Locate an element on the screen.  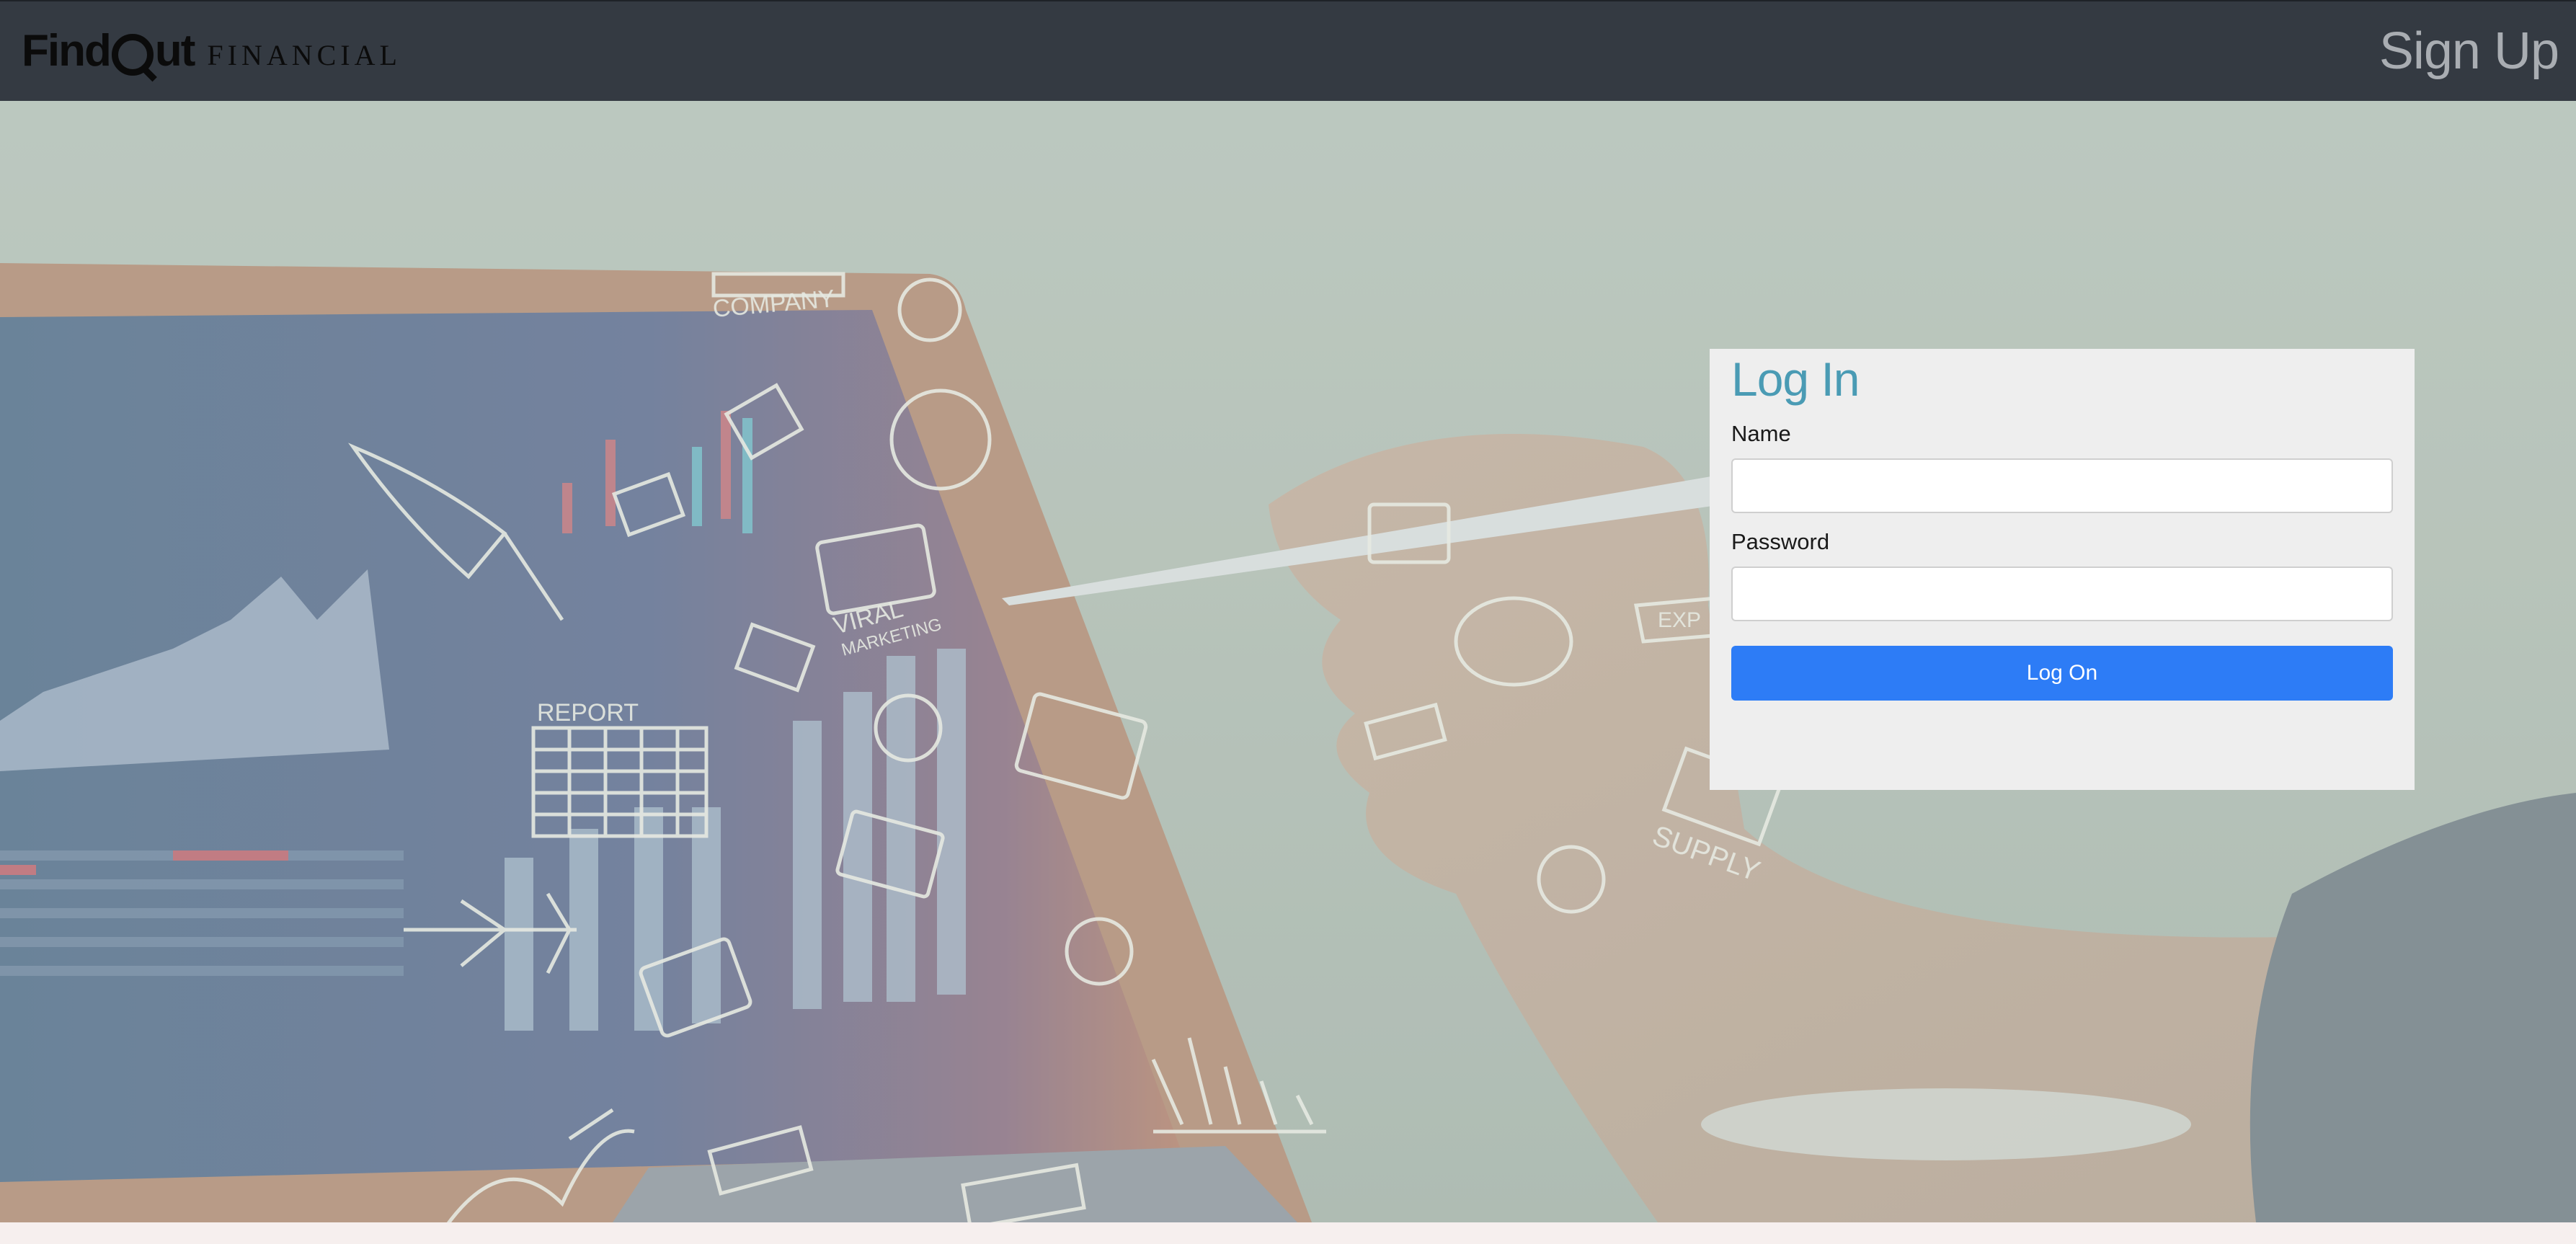
login-panel: Log In Name Password Log On is located at coordinates (2062, 569).